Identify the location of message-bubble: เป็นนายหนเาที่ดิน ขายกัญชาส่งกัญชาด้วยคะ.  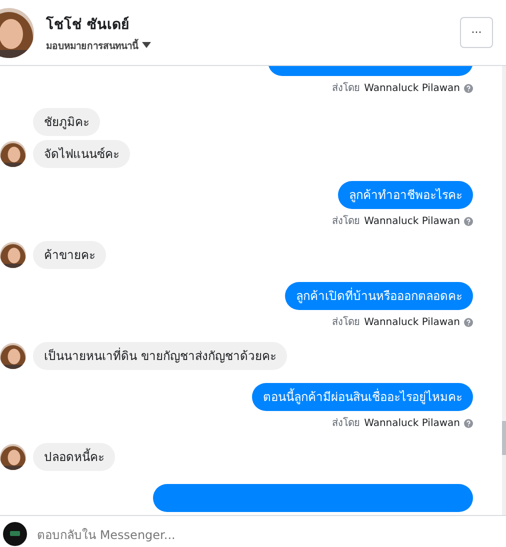
(160, 356).